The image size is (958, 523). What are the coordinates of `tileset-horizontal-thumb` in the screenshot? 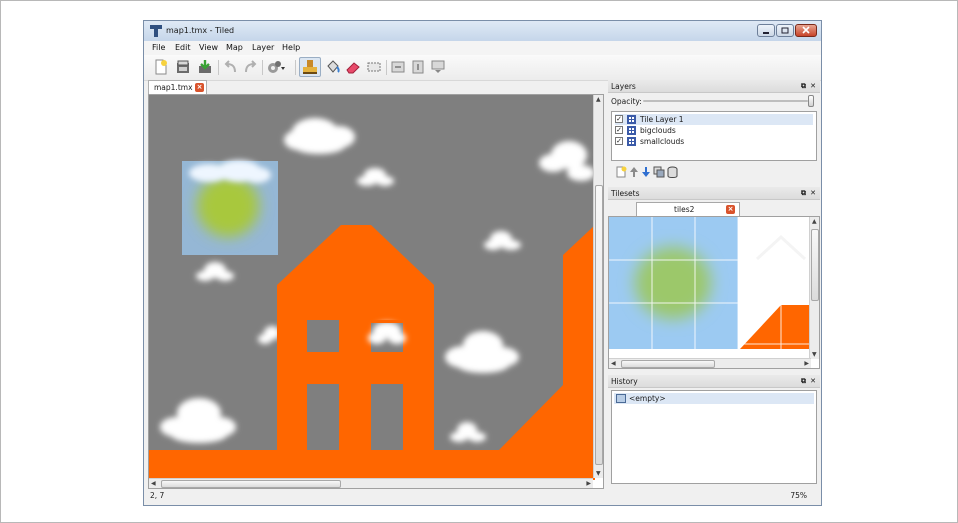 It's located at (668, 364).